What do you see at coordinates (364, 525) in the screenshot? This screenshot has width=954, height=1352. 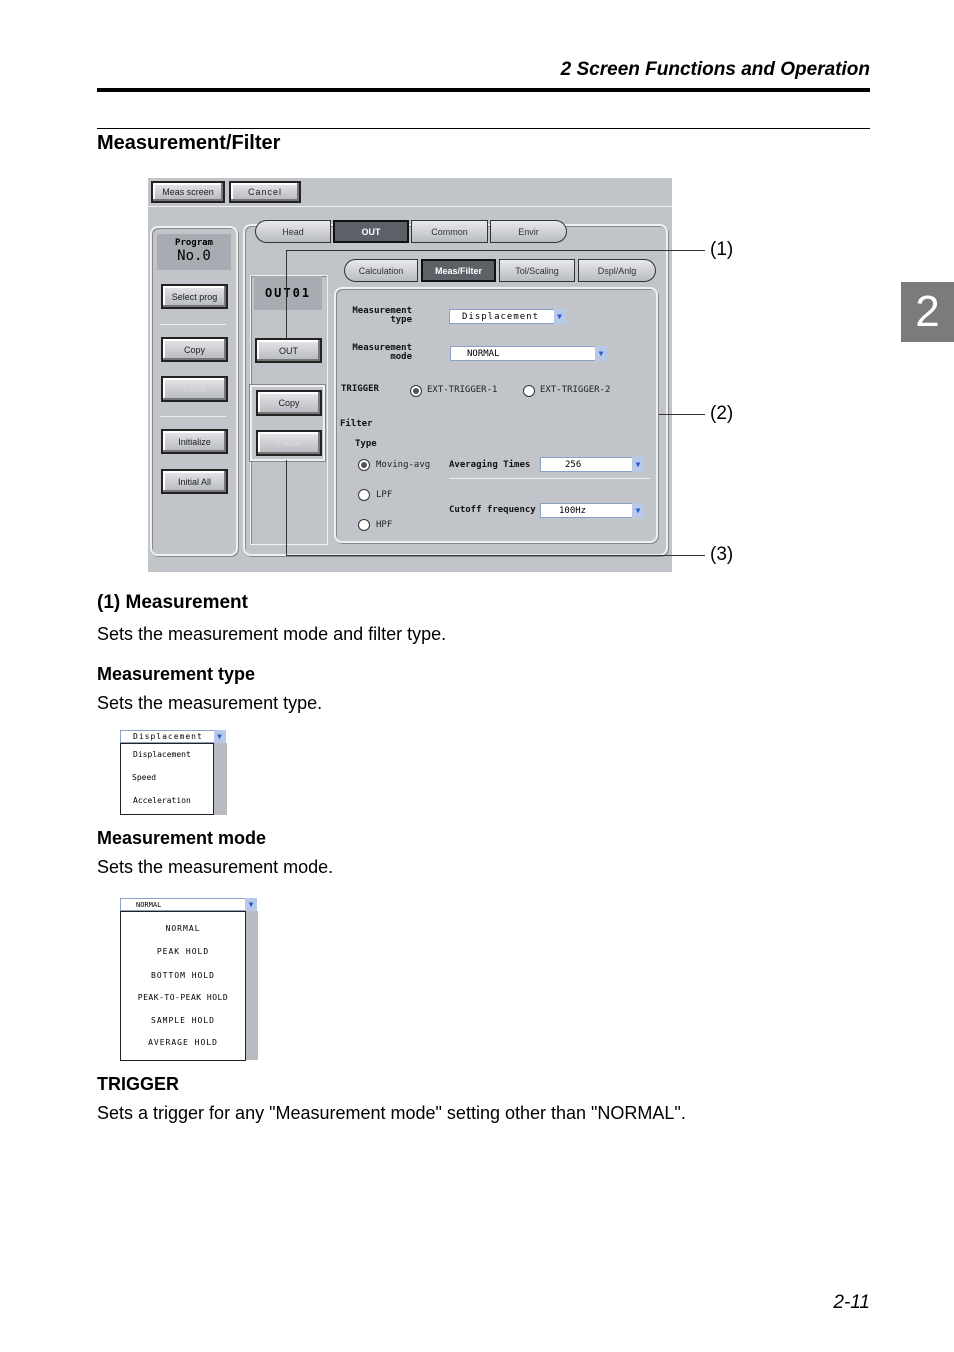 I see `hpf-radio` at bounding box center [364, 525].